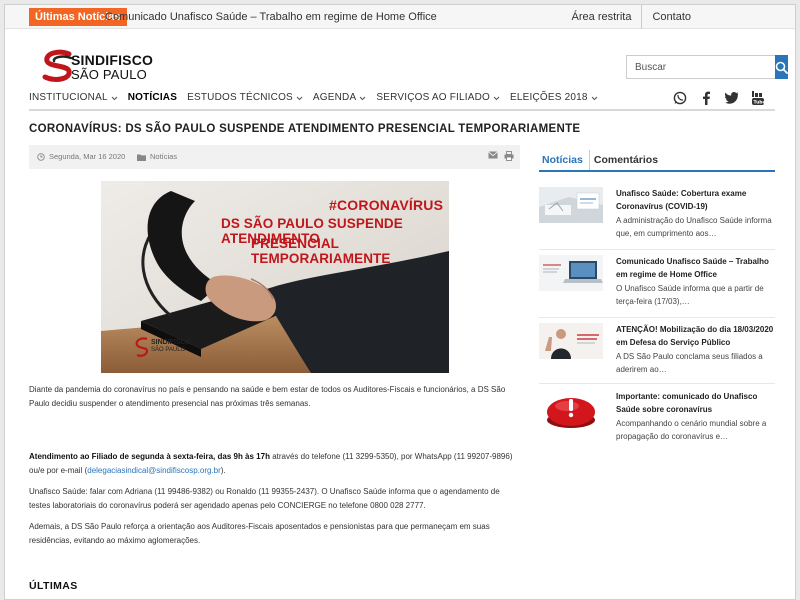 The width and height of the screenshot is (800, 600). What do you see at coordinates (493, 155) in the screenshot?
I see `email-icon` at bounding box center [493, 155].